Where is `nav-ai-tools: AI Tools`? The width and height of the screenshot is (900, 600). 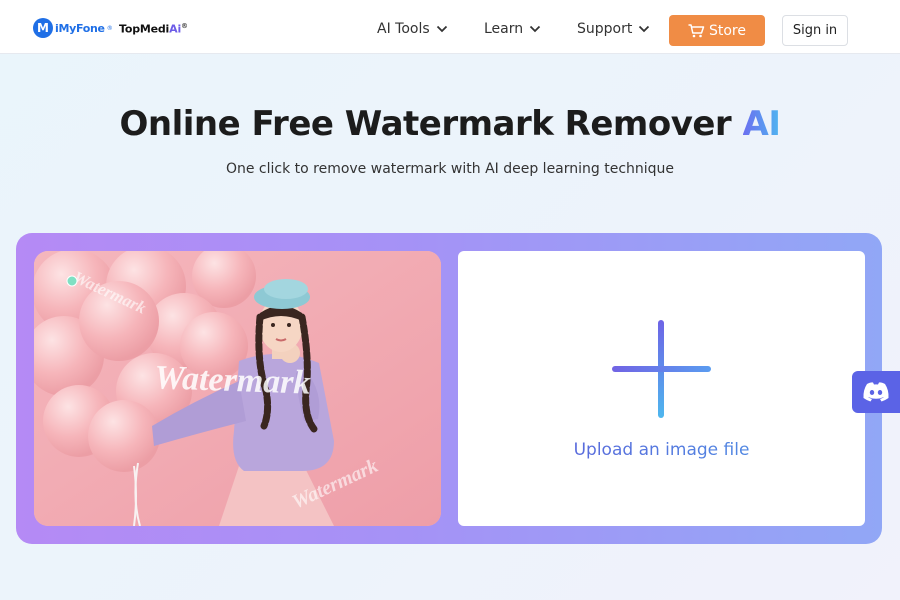 nav-ai-tools: AI Tools is located at coordinates (412, 29).